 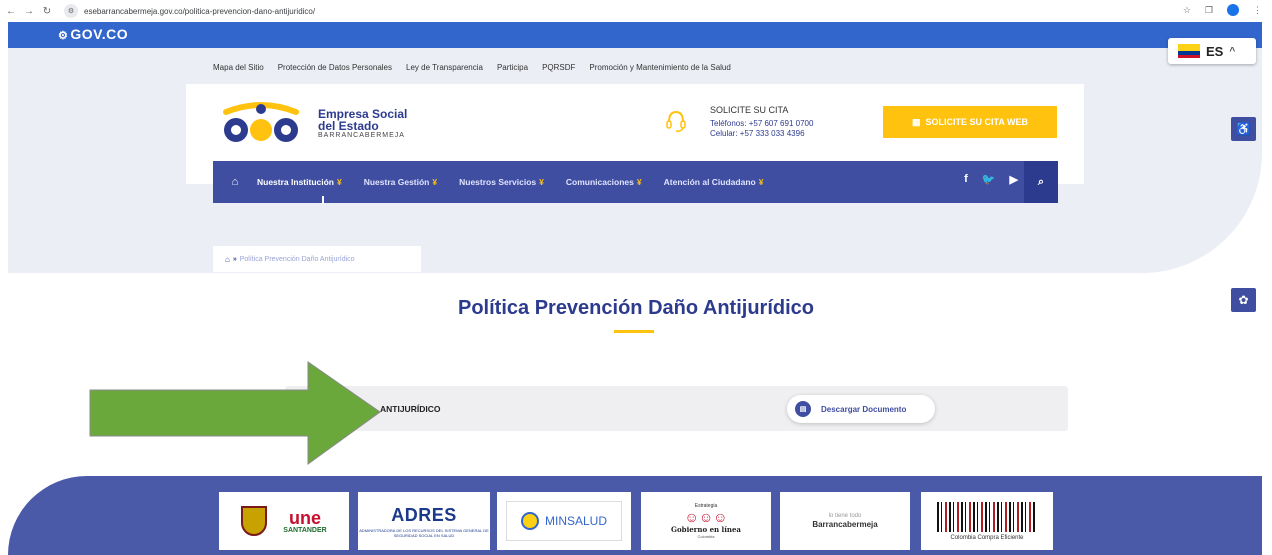 What do you see at coordinates (1014, 179) in the screenshot?
I see `youtube-icon: ▶` at bounding box center [1014, 179].